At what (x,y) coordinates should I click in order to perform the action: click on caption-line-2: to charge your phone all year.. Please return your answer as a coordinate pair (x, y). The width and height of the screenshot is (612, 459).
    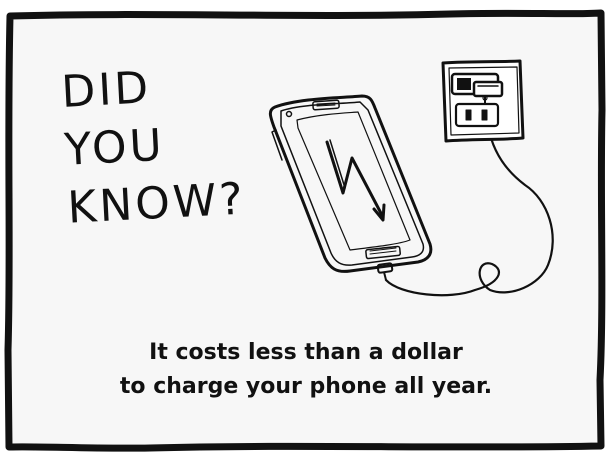
    Looking at the image, I should click on (306, 386).